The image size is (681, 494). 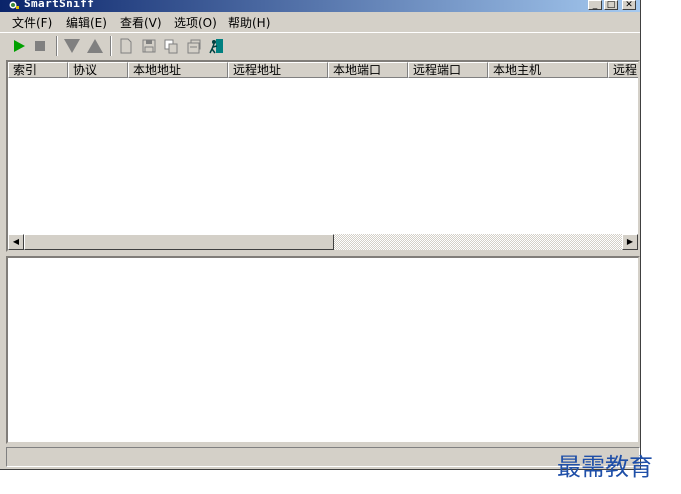 I want to click on close-button: ✕, so click(x=629, y=5).